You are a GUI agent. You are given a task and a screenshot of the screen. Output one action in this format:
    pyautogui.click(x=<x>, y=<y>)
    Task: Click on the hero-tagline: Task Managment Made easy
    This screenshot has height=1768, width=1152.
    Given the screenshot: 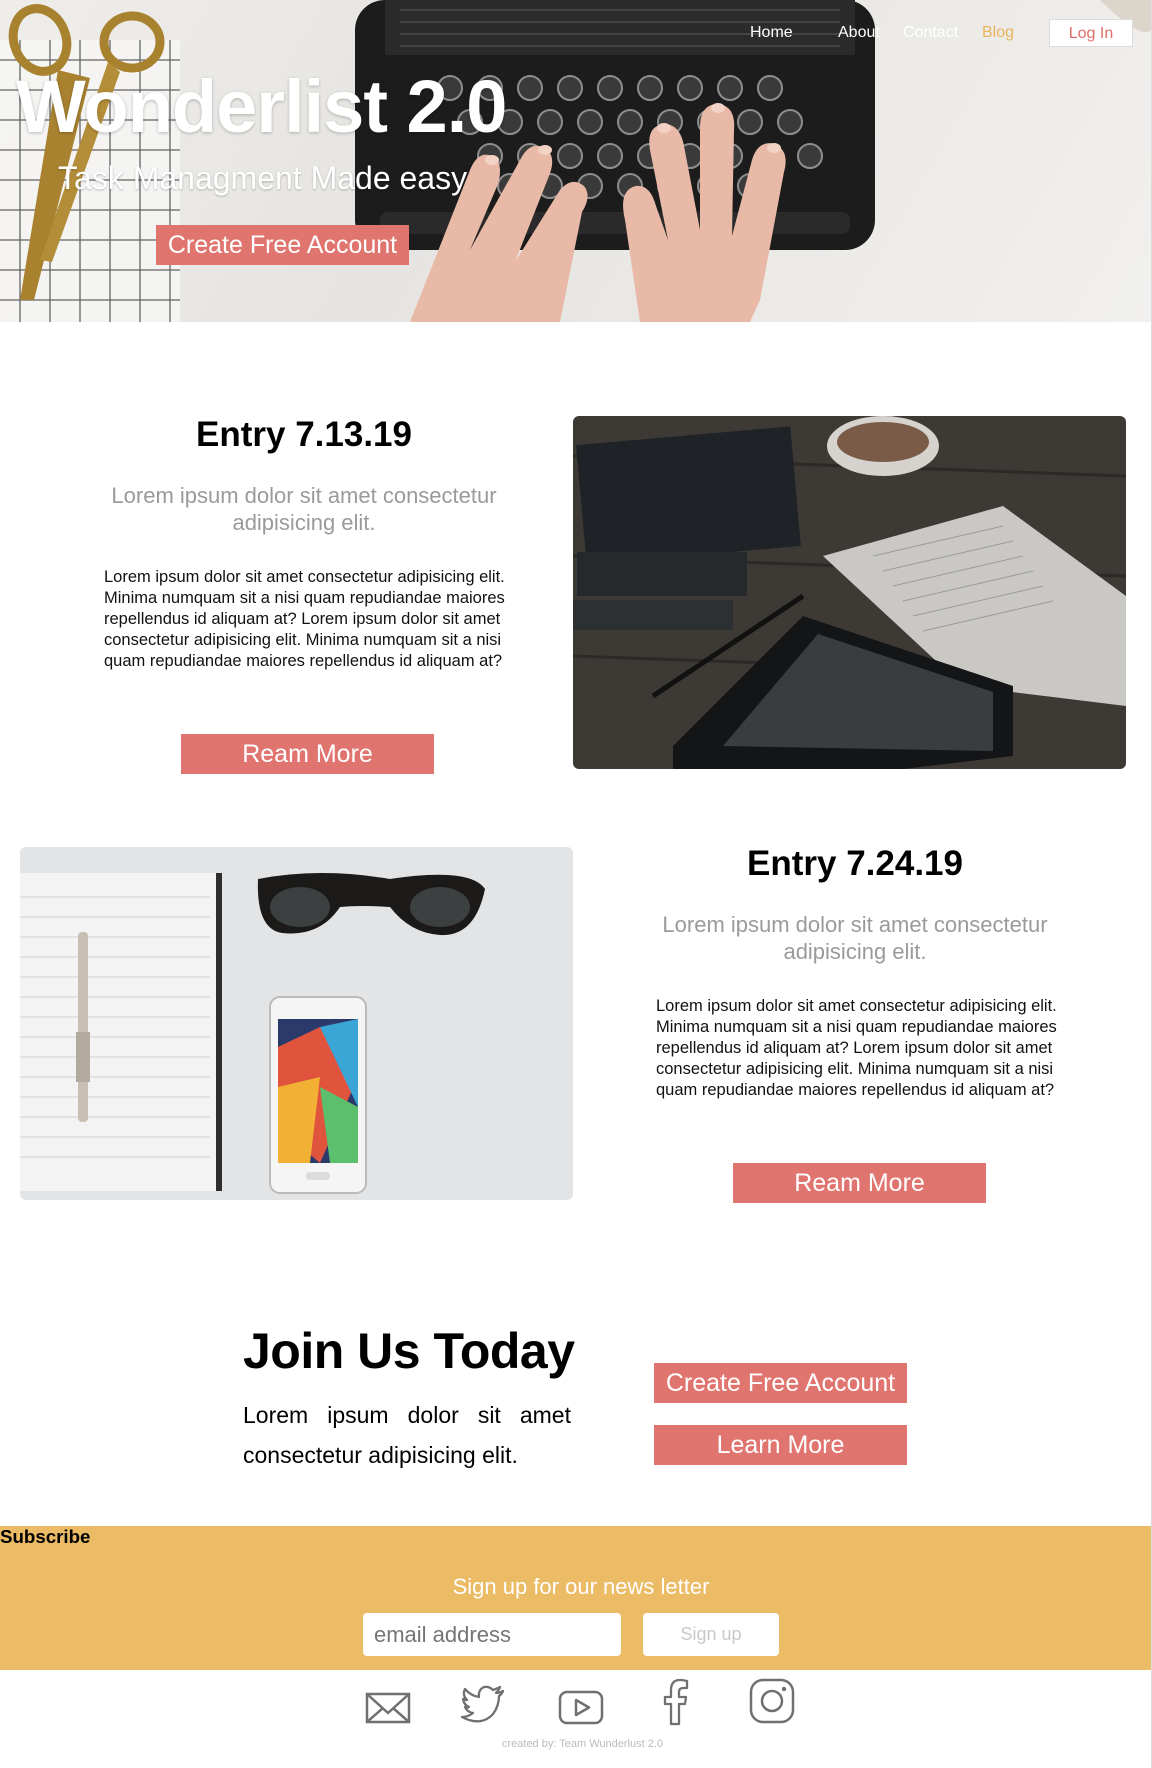 What is the action you would take?
    pyautogui.click(x=263, y=178)
    